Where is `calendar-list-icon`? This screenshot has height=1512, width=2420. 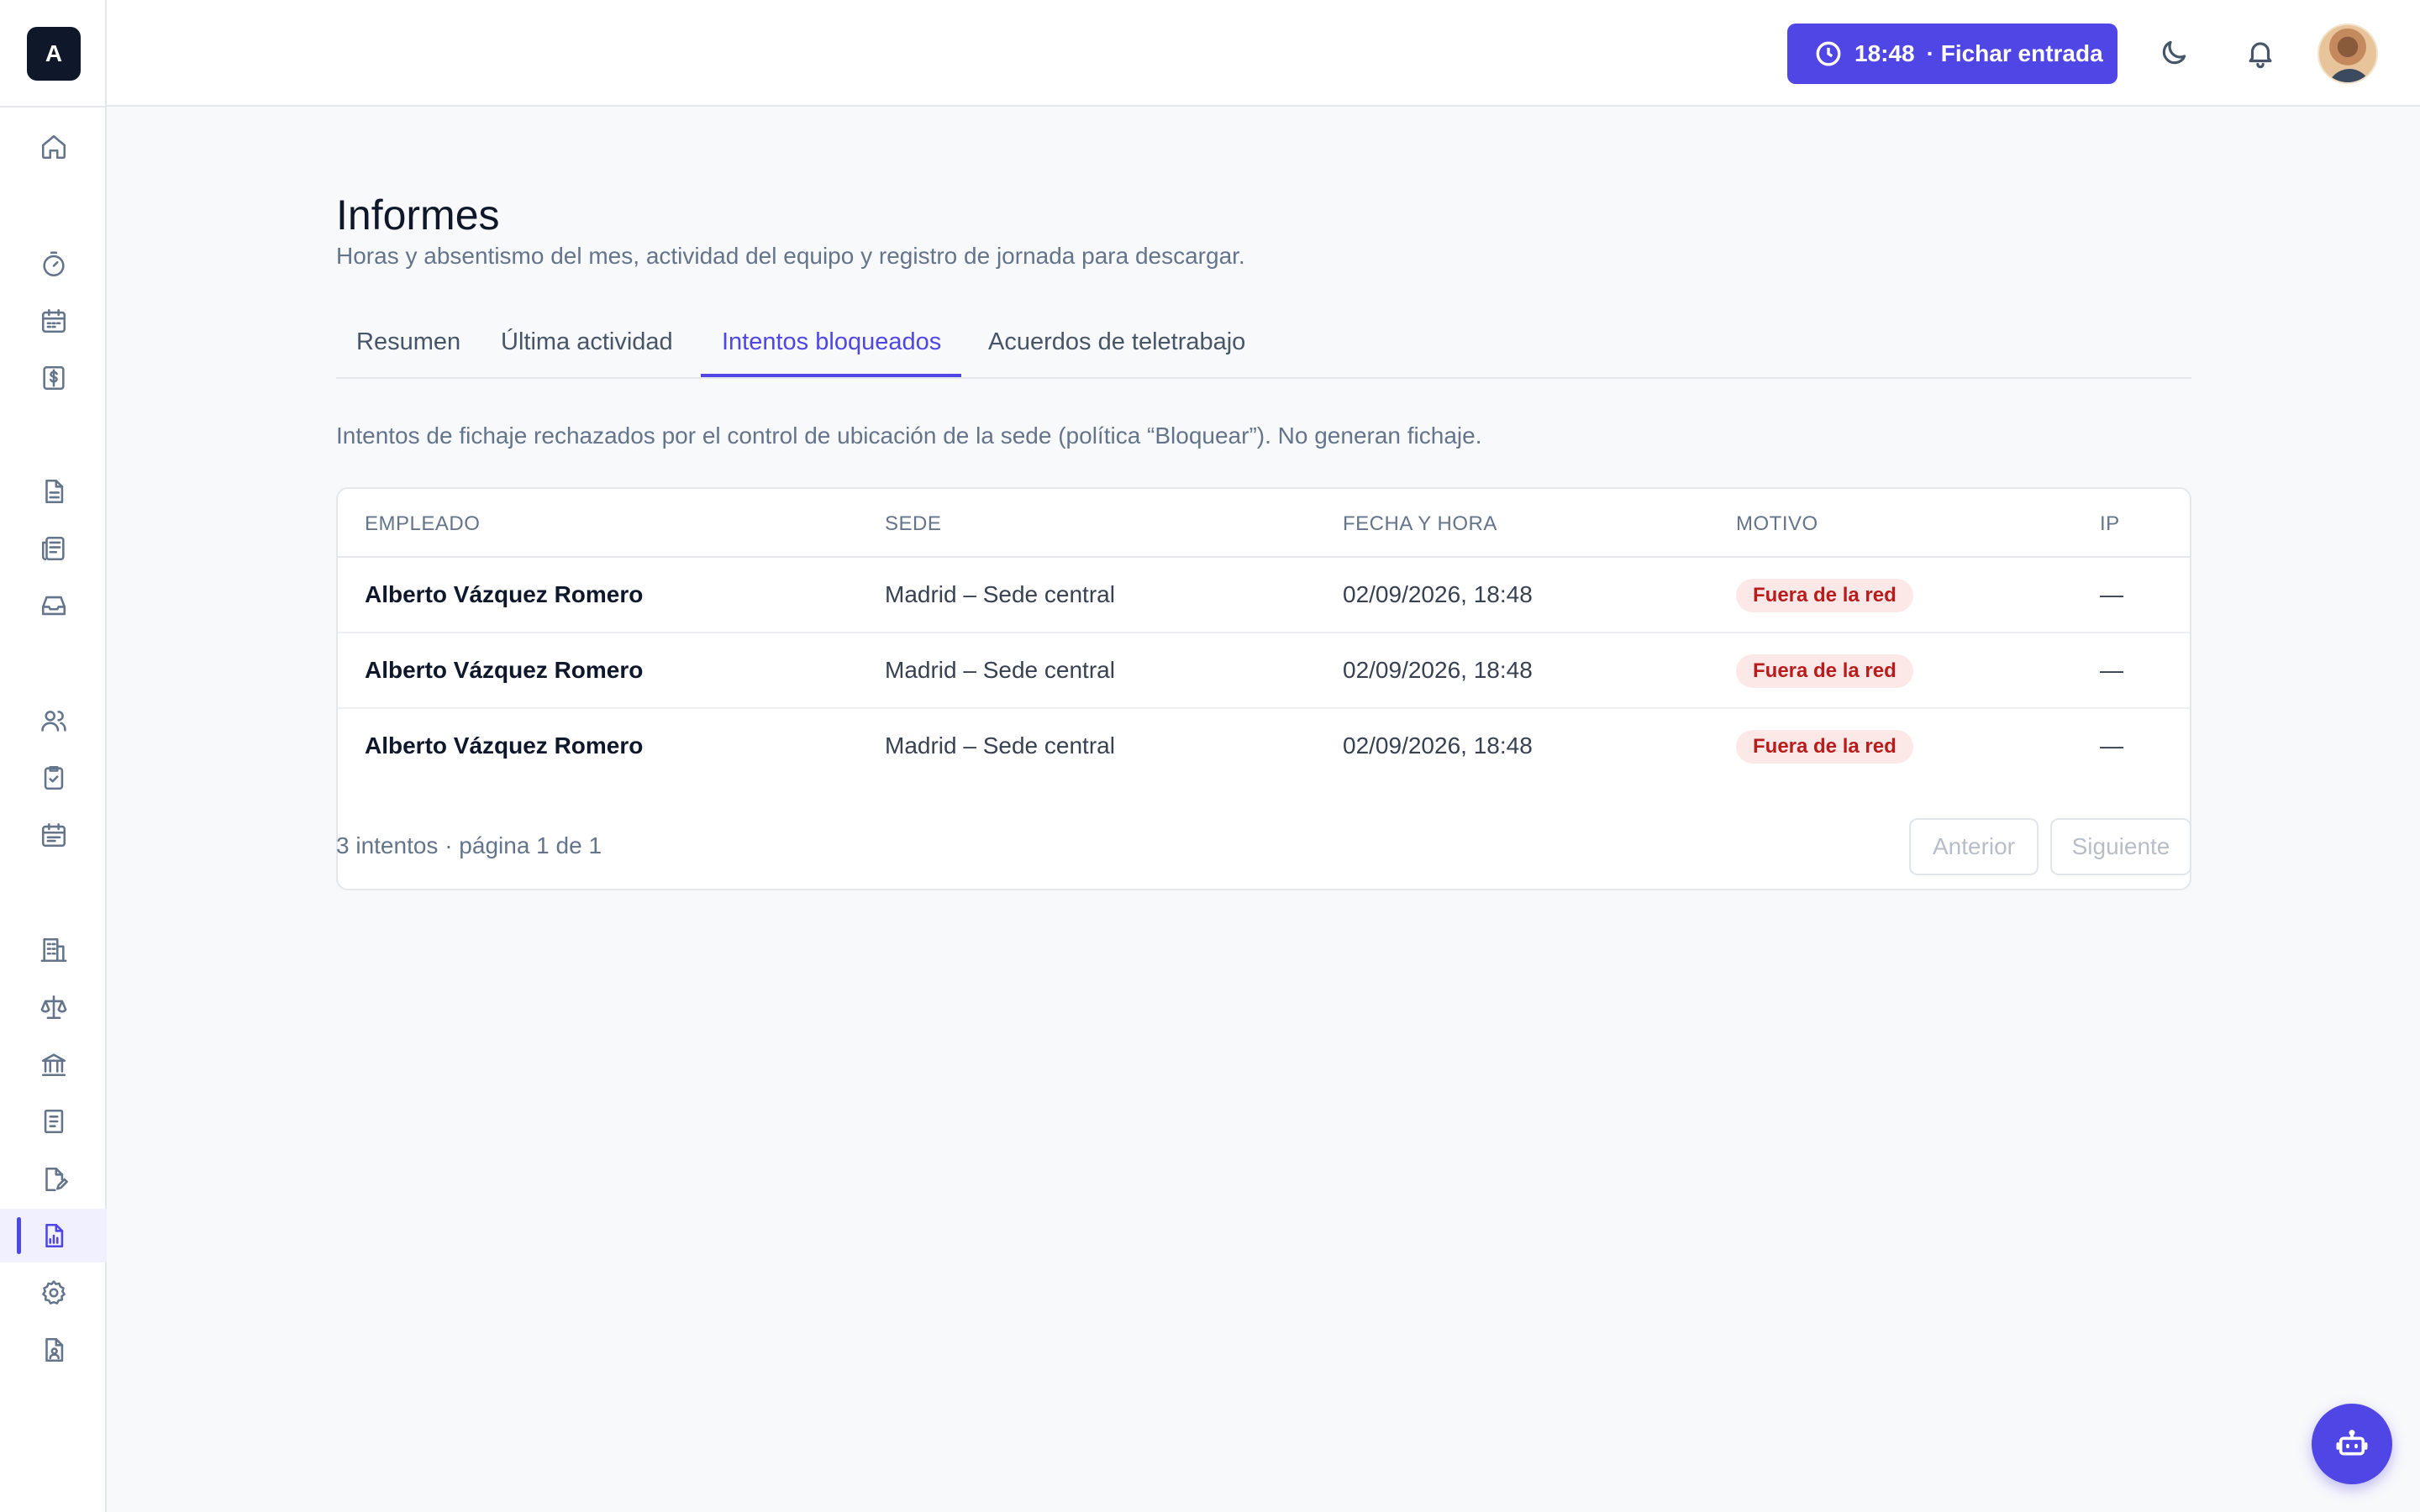 calendar-list-icon is located at coordinates (53, 835).